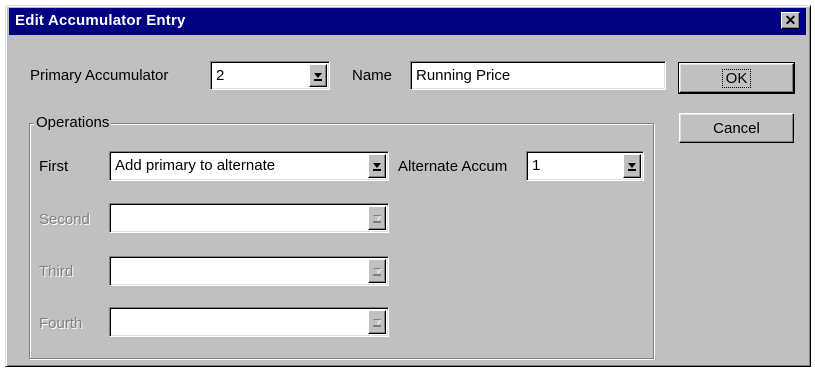 This screenshot has width=815, height=372. Describe the element at coordinates (56, 271) in the screenshot. I see `third-label: Third` at that location.